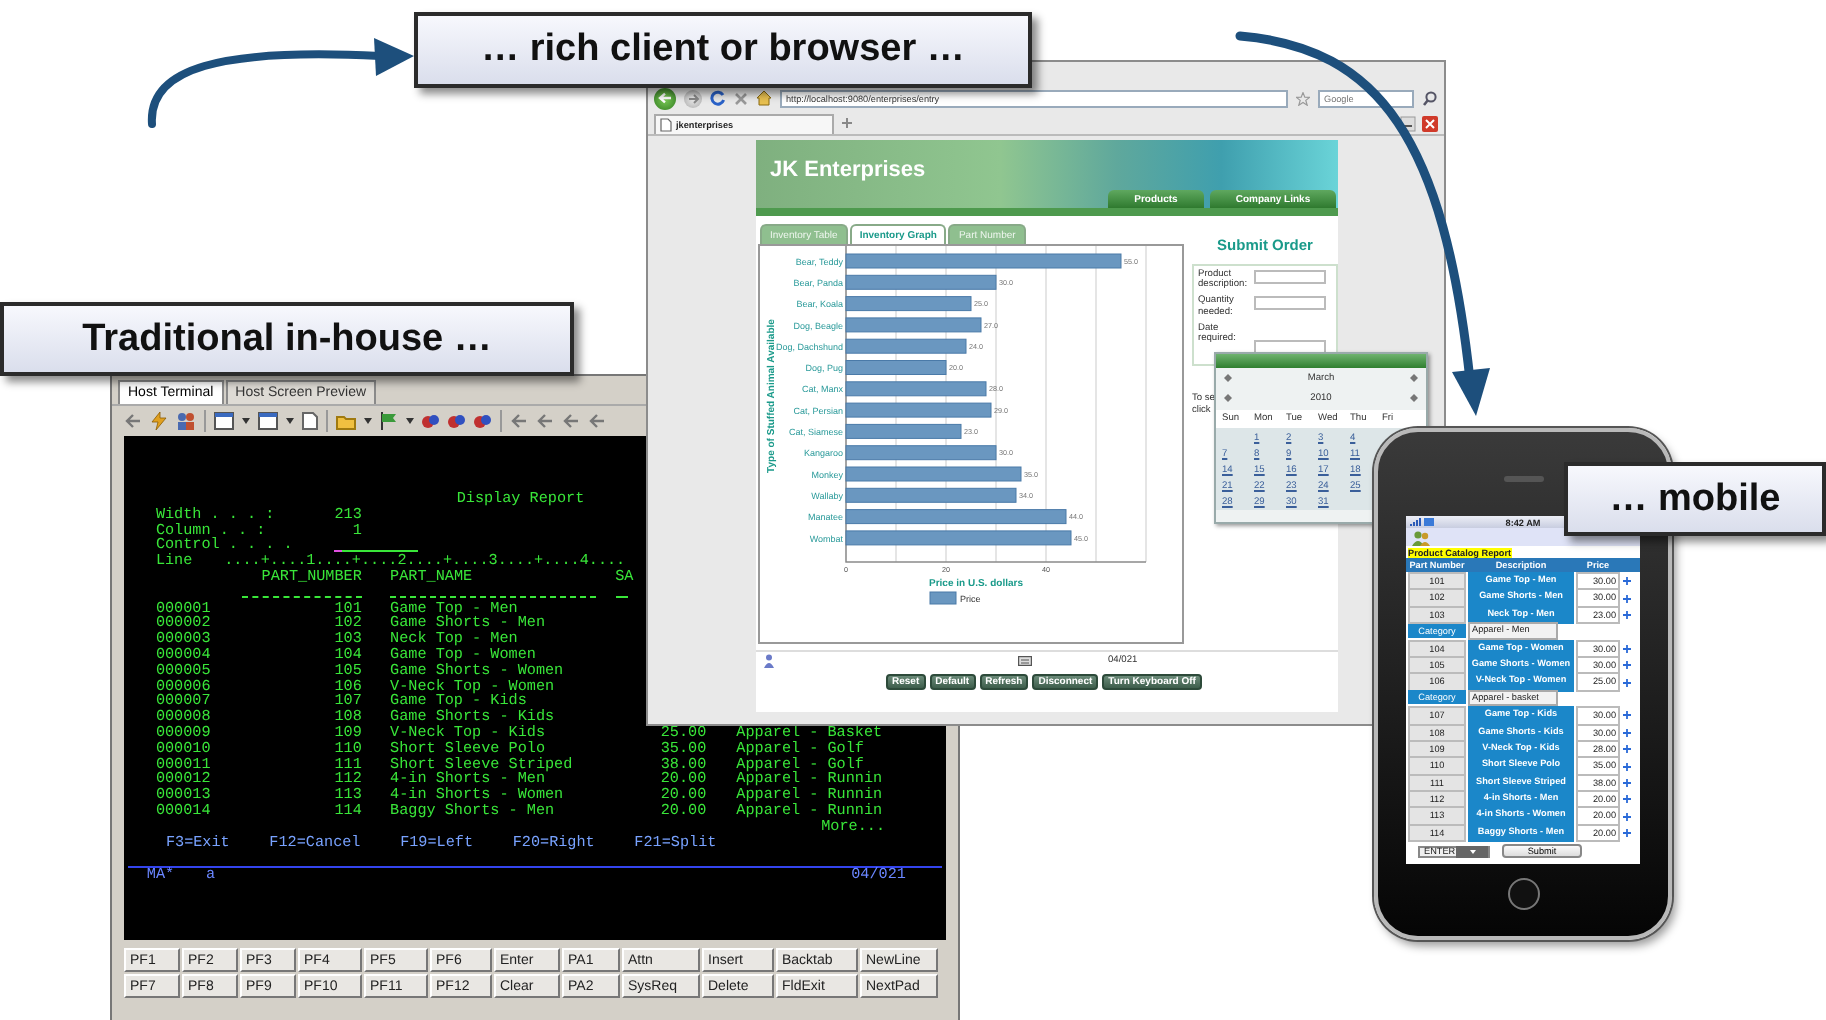 This screenshot has height=1020, width=1826. What do you see at coordinates (346, 421) in the screenshot?
I see `folder-icon` at bounding box center [346, 421].